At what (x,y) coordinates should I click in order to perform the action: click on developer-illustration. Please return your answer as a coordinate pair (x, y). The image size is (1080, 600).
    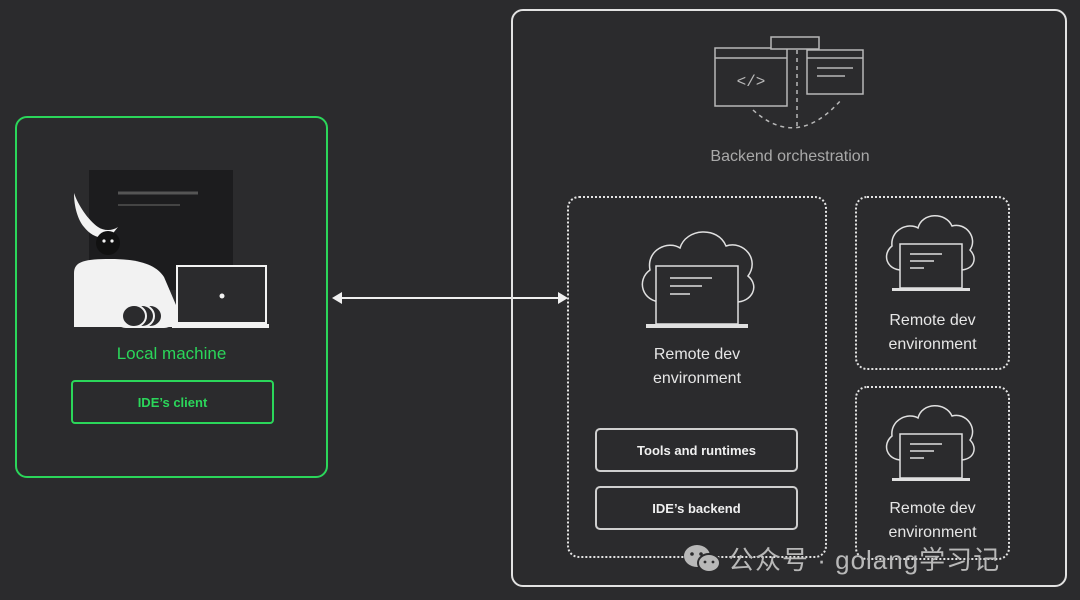
    Looking at the image, I should click on (171, 249).